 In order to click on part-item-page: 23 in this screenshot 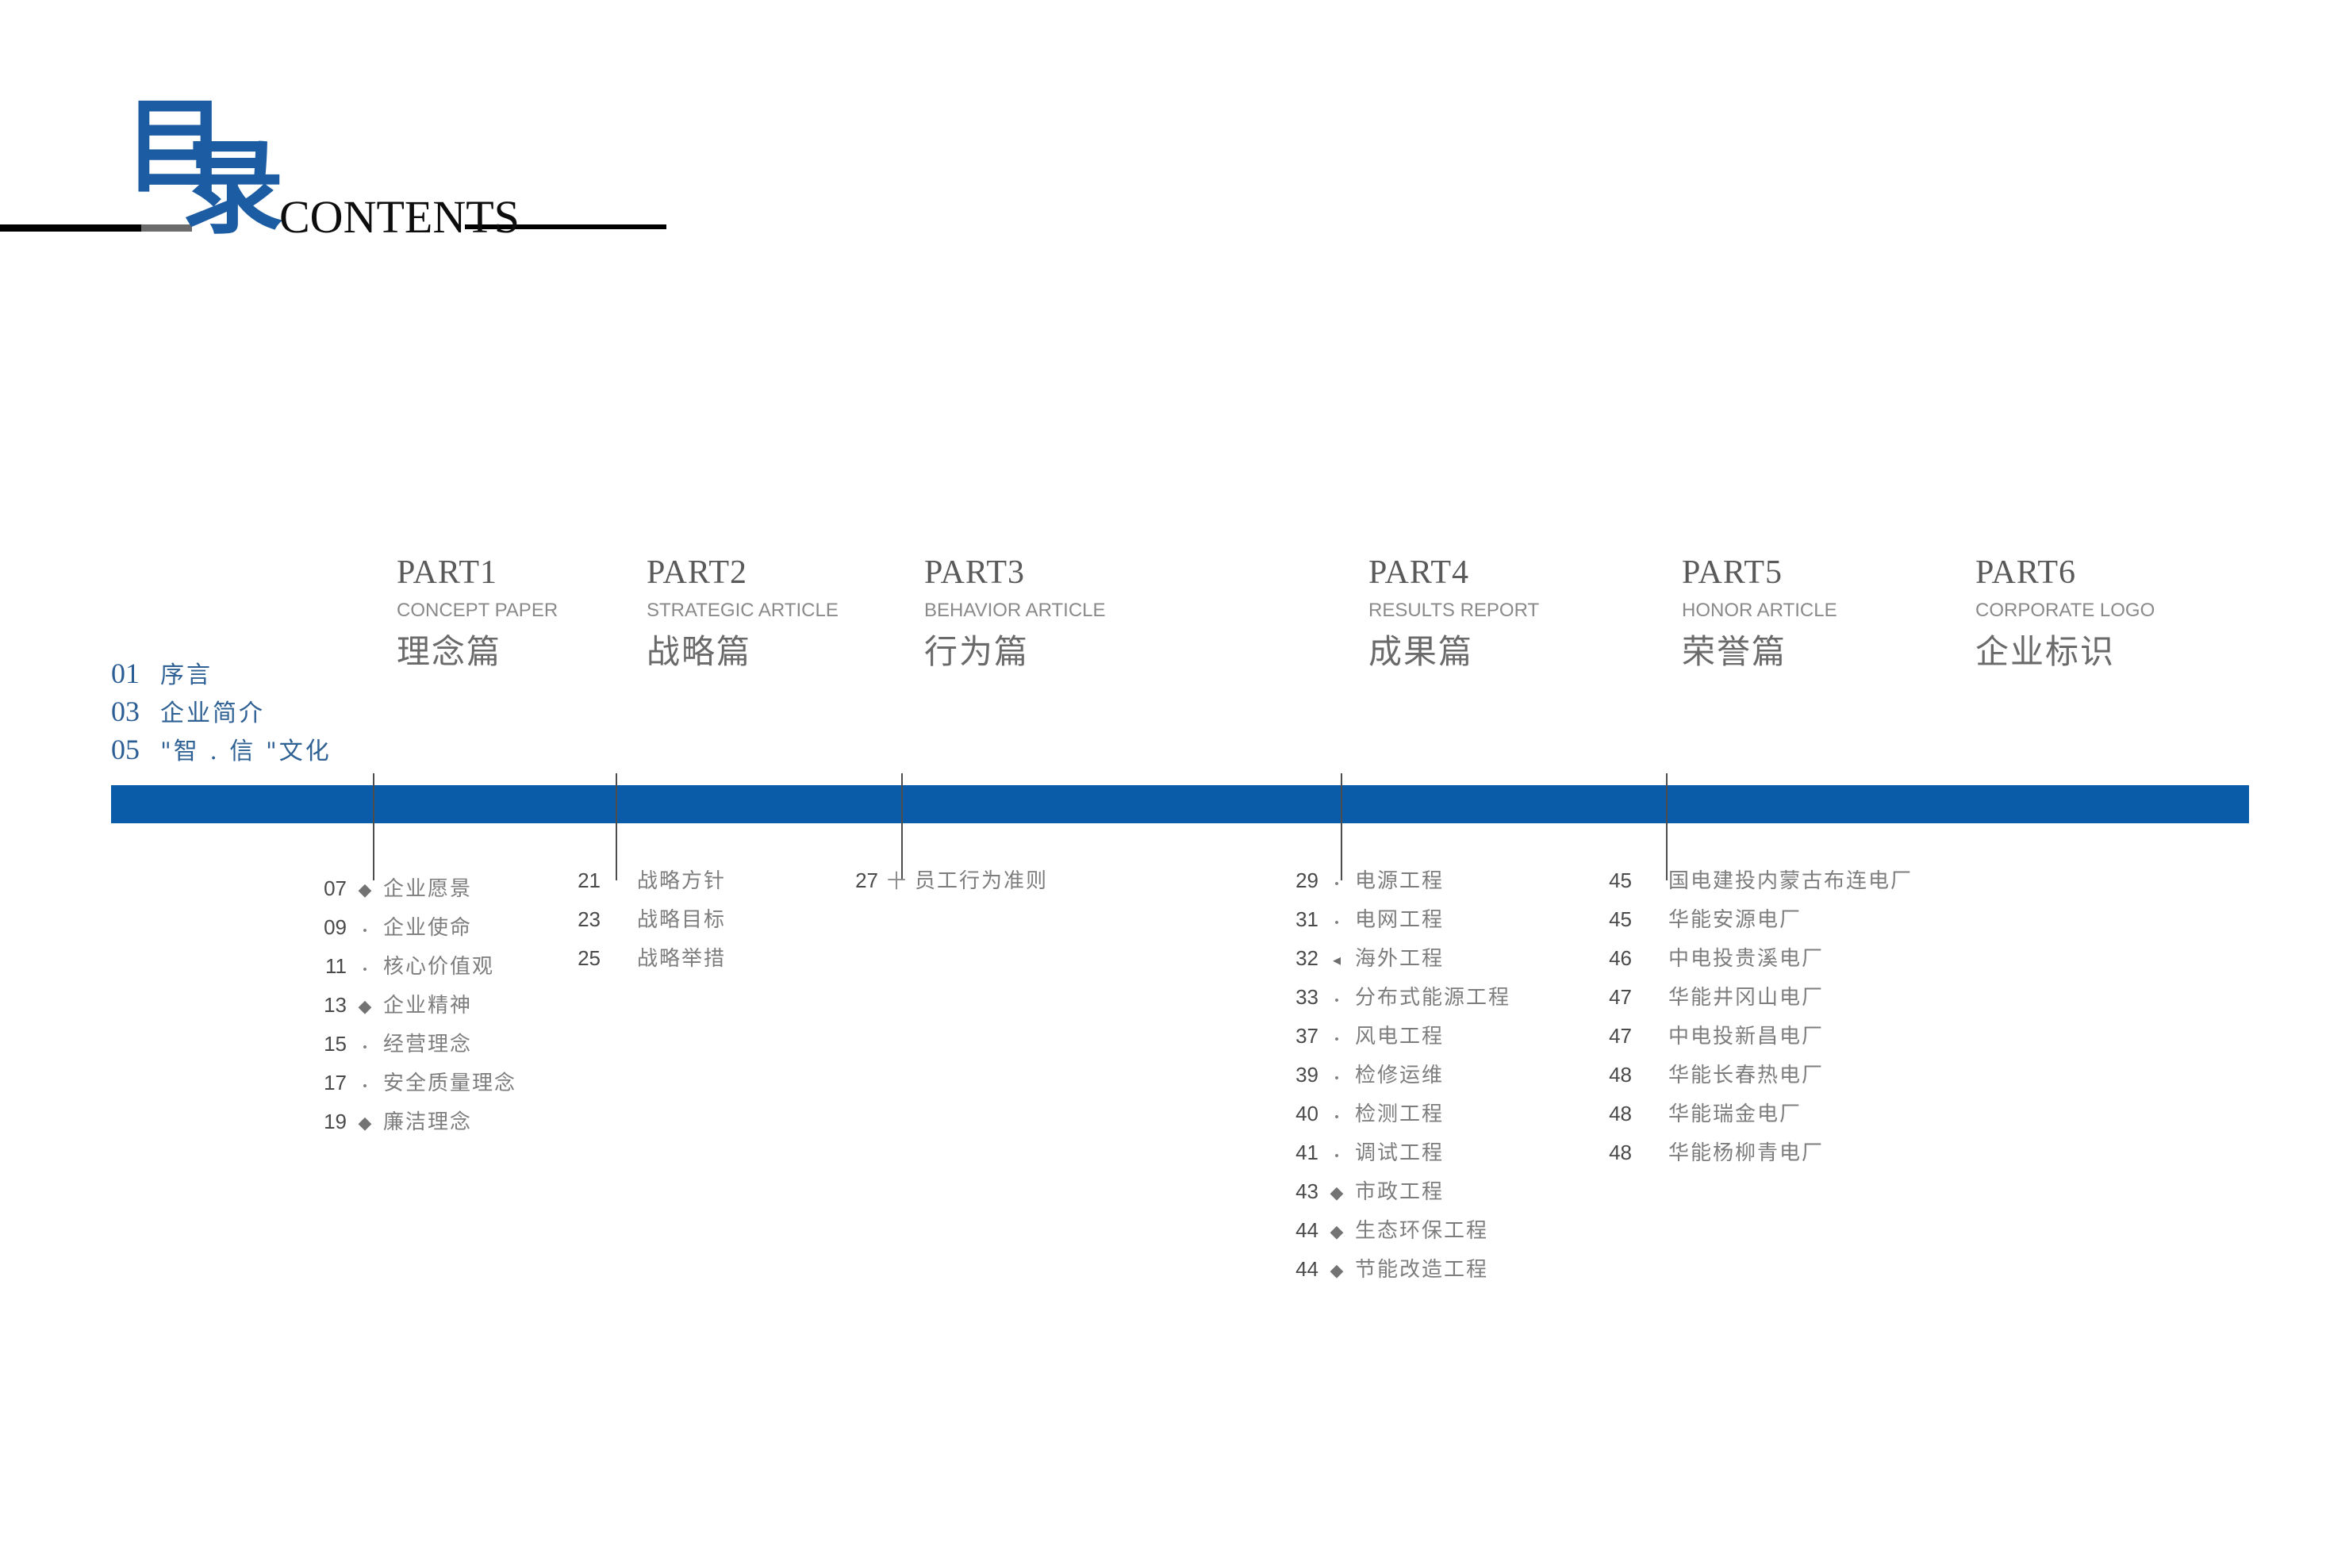, I will do `click(589, 919)`.